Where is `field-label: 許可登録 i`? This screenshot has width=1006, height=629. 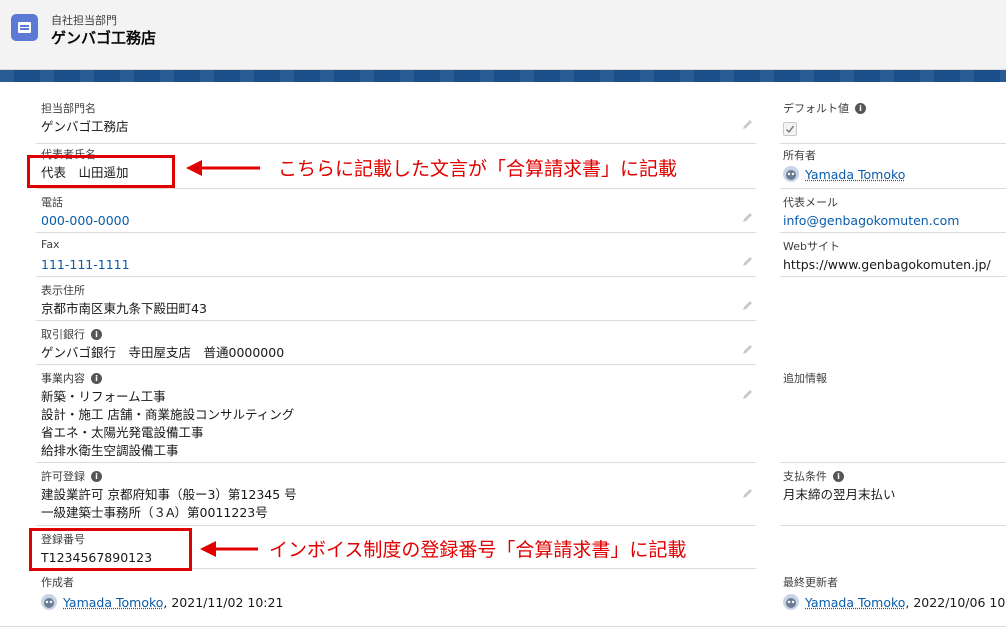 field-label: 許可登録 i is located at coordinates (71, 476).